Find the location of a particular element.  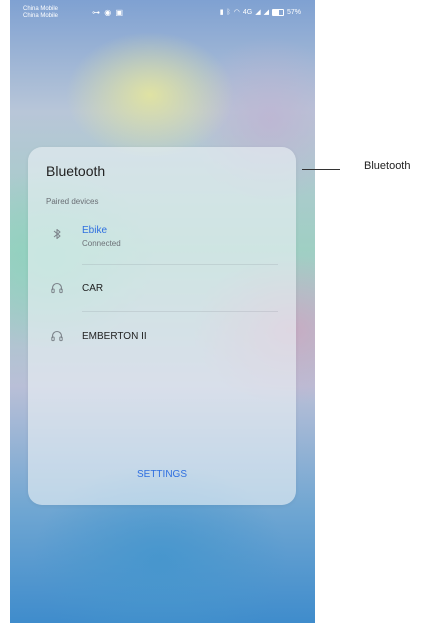

eye-icon: ◉ is located at coordinates (108, 12).